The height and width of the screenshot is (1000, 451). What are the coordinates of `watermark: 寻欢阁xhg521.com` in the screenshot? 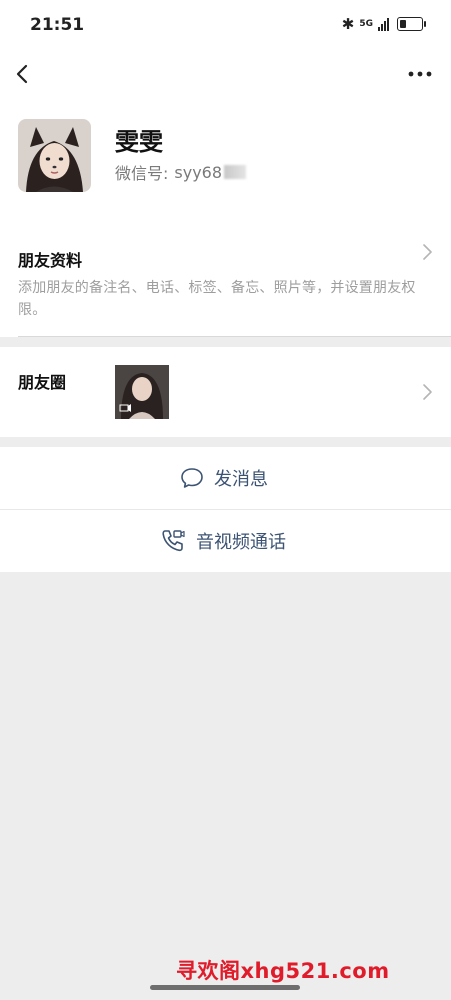 It's located at (283, 971).